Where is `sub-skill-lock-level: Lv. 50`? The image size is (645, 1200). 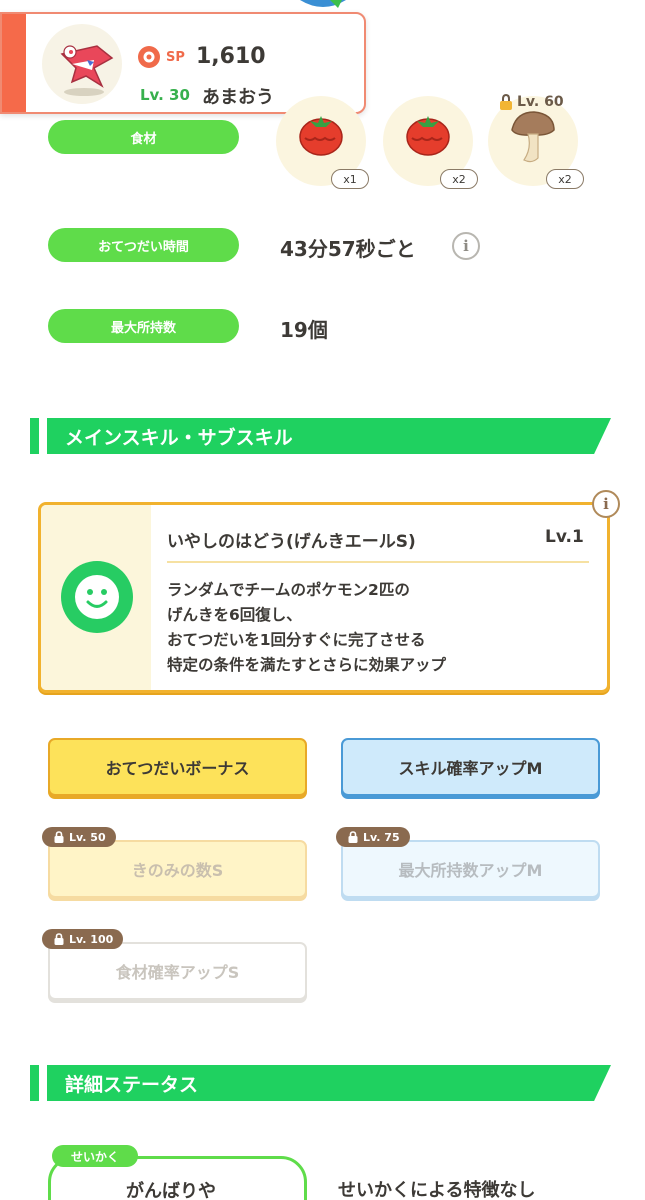 sub-skill-lock-level: Lv. 50 is located at coordinates (87, 837).